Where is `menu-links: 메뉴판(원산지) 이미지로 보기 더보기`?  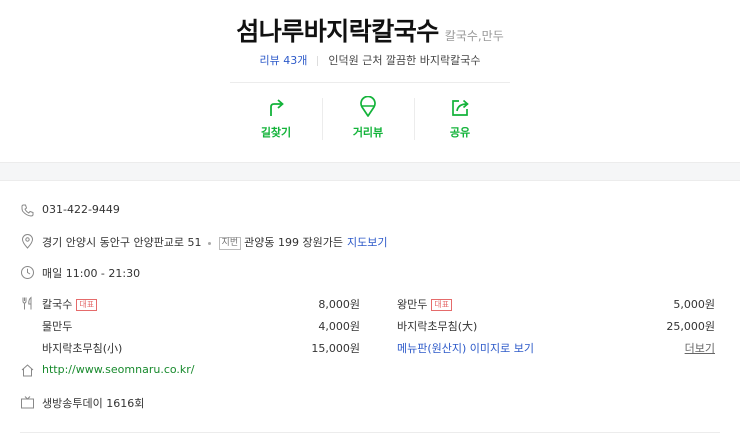
menu-links: 메뉴판(원산지) 이미지로 보기 더보기 is located at coordinates (556, 351).